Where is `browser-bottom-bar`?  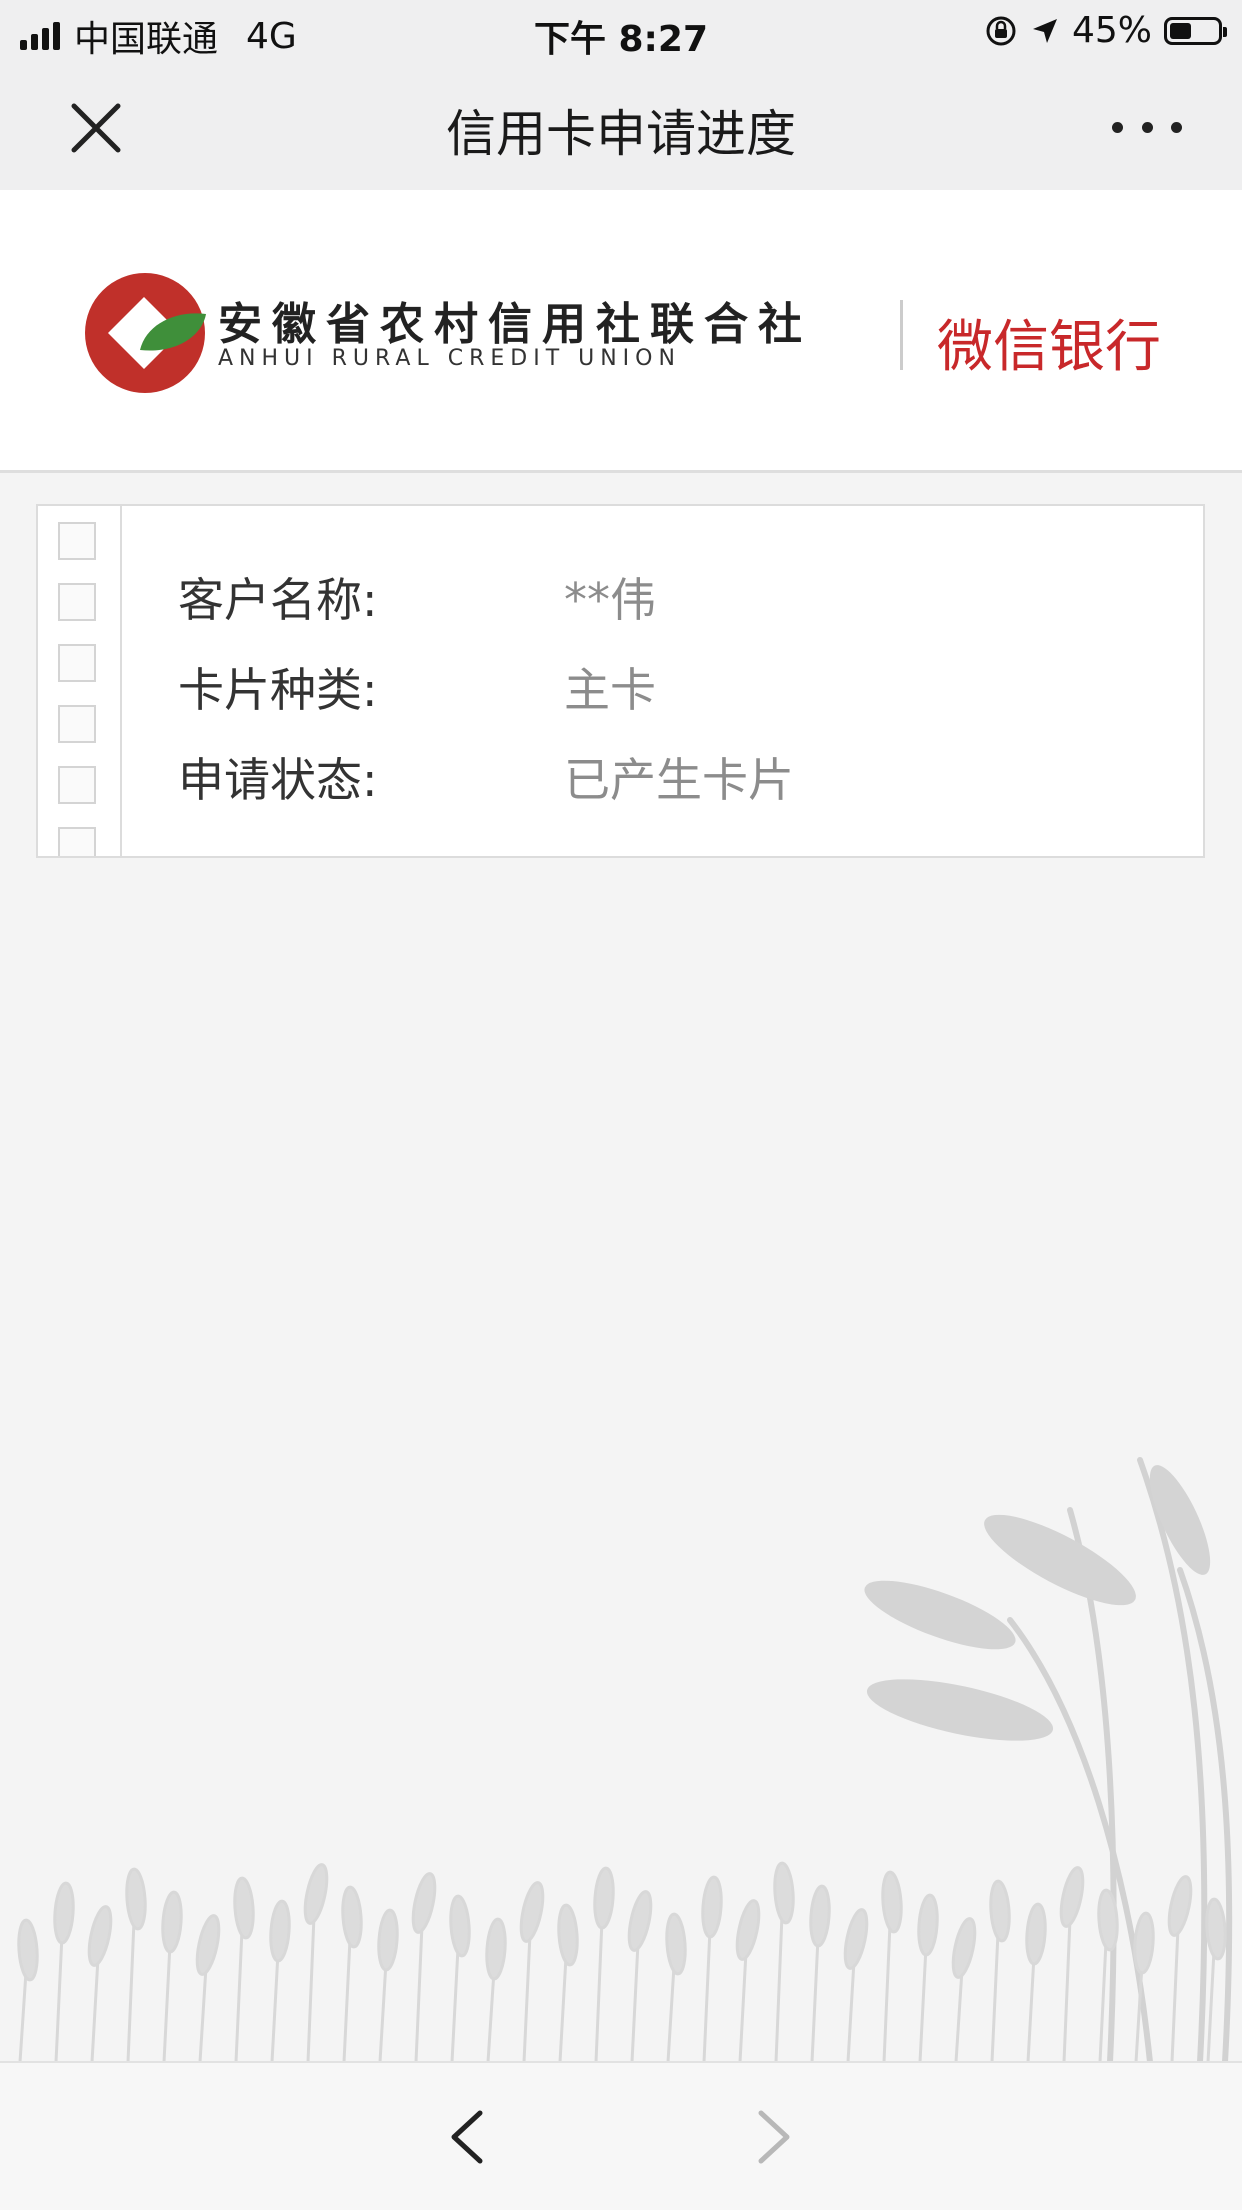
browser-bottom-bar is located at coordinates (621, 2135).